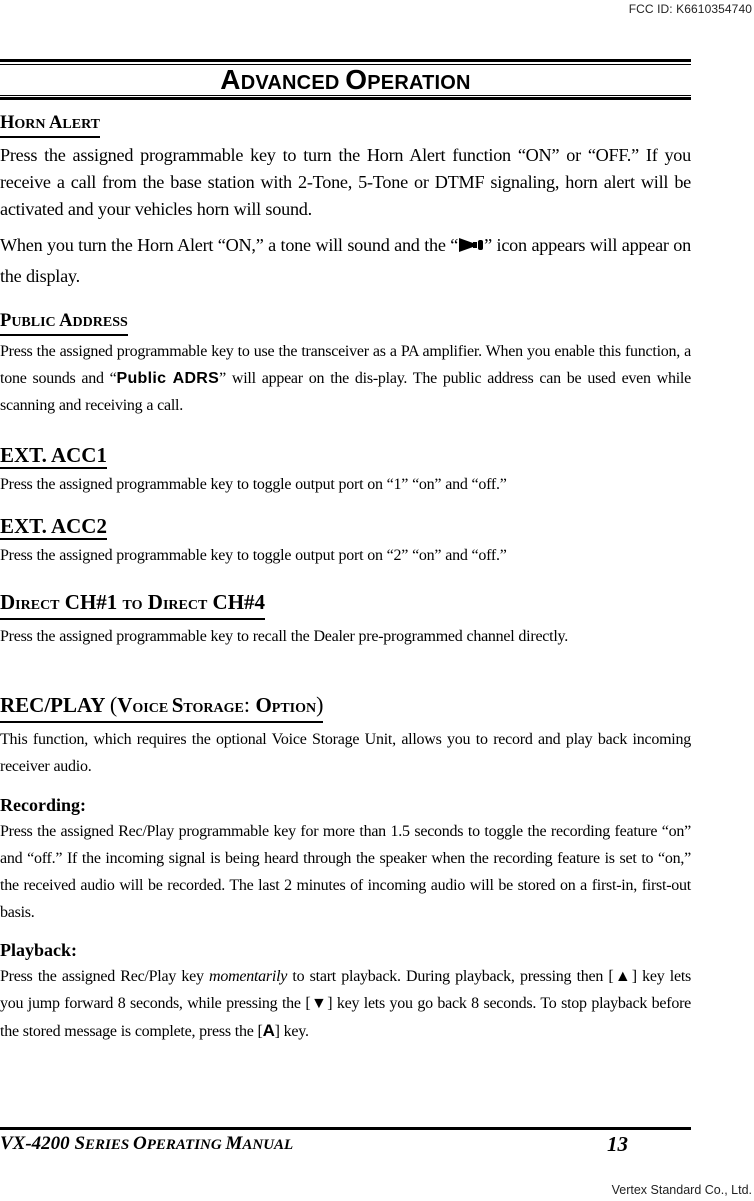 Image resolution: width=754 pixels, height=1201 pixels. I want to click on heading-smallcaps: TO, so click(132, 605).